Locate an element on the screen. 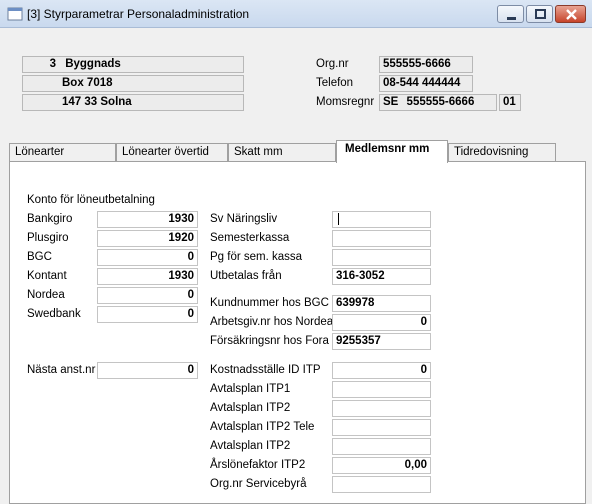  vat-suffix: 01 is located at coordinates (510, 102).